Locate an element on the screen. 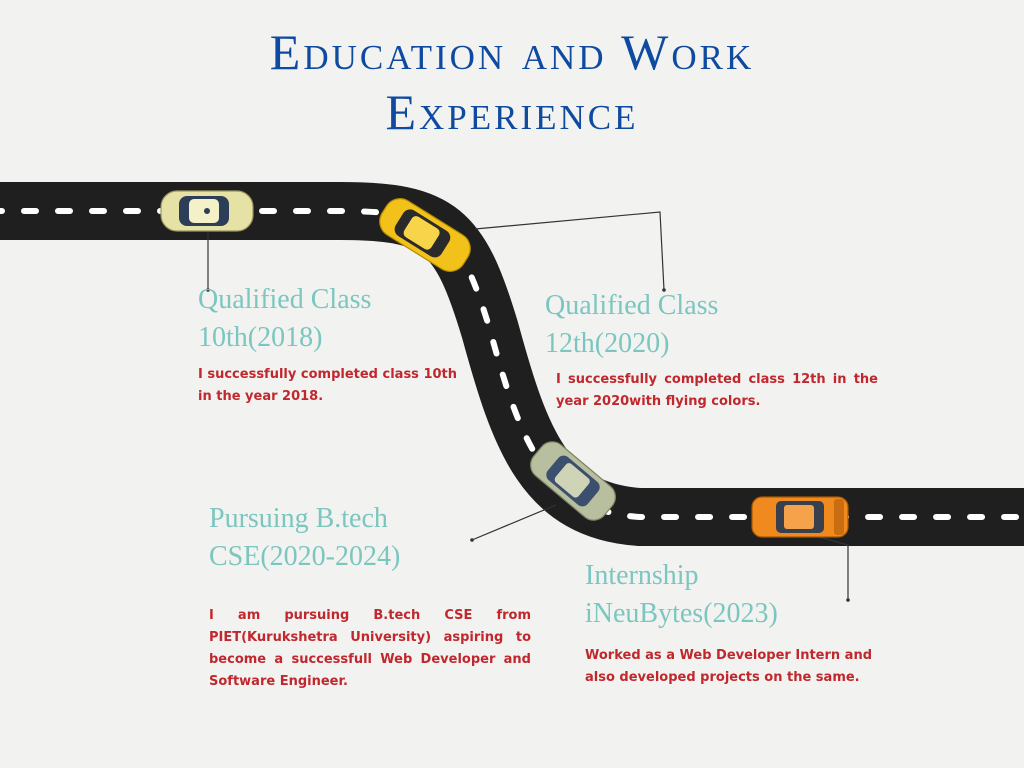  connector-12th is located at coordinates (569, 251).